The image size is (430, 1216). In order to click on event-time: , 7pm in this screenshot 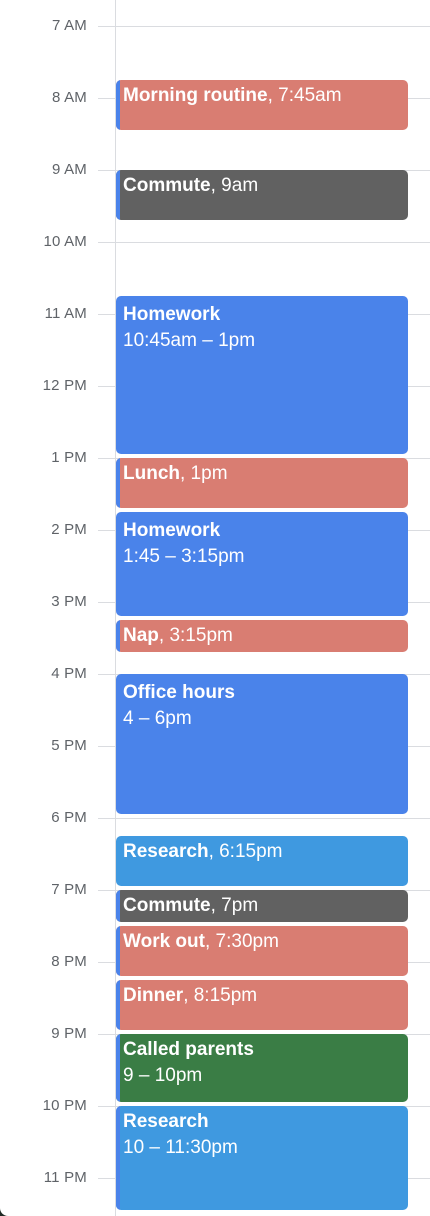, I will do `click(234, 905)`.